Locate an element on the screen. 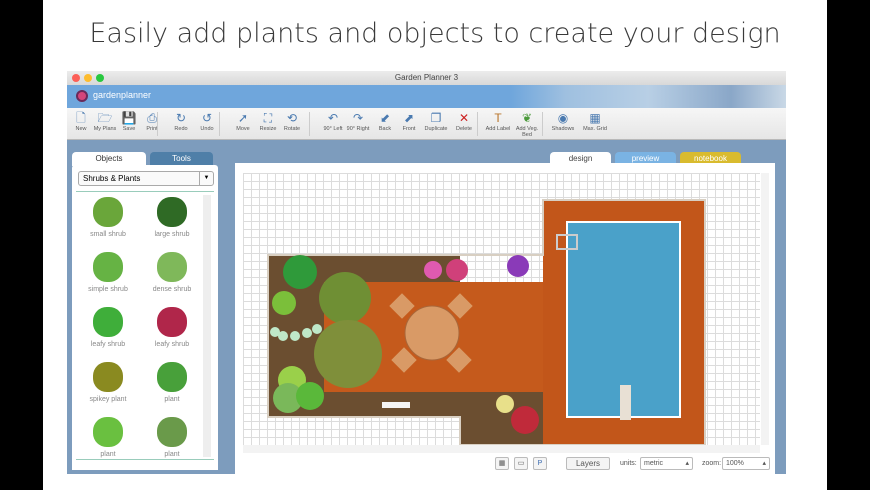 The width and height of the screenshot is (870, 490). tab-objects: Objects is located at coordinates (109, 159).